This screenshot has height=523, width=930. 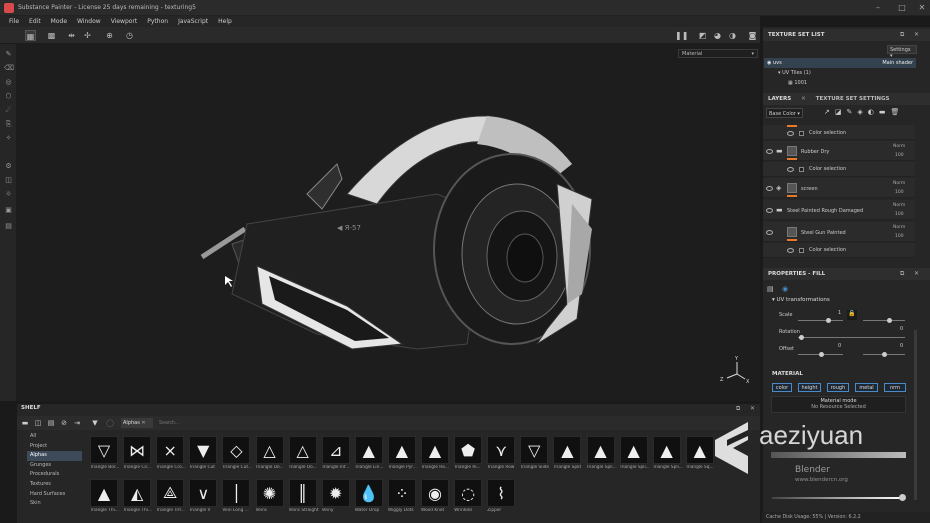 I want to click on shelf-alpha-tile: ⋎ Triangle Row, so click(x=502, y=455).